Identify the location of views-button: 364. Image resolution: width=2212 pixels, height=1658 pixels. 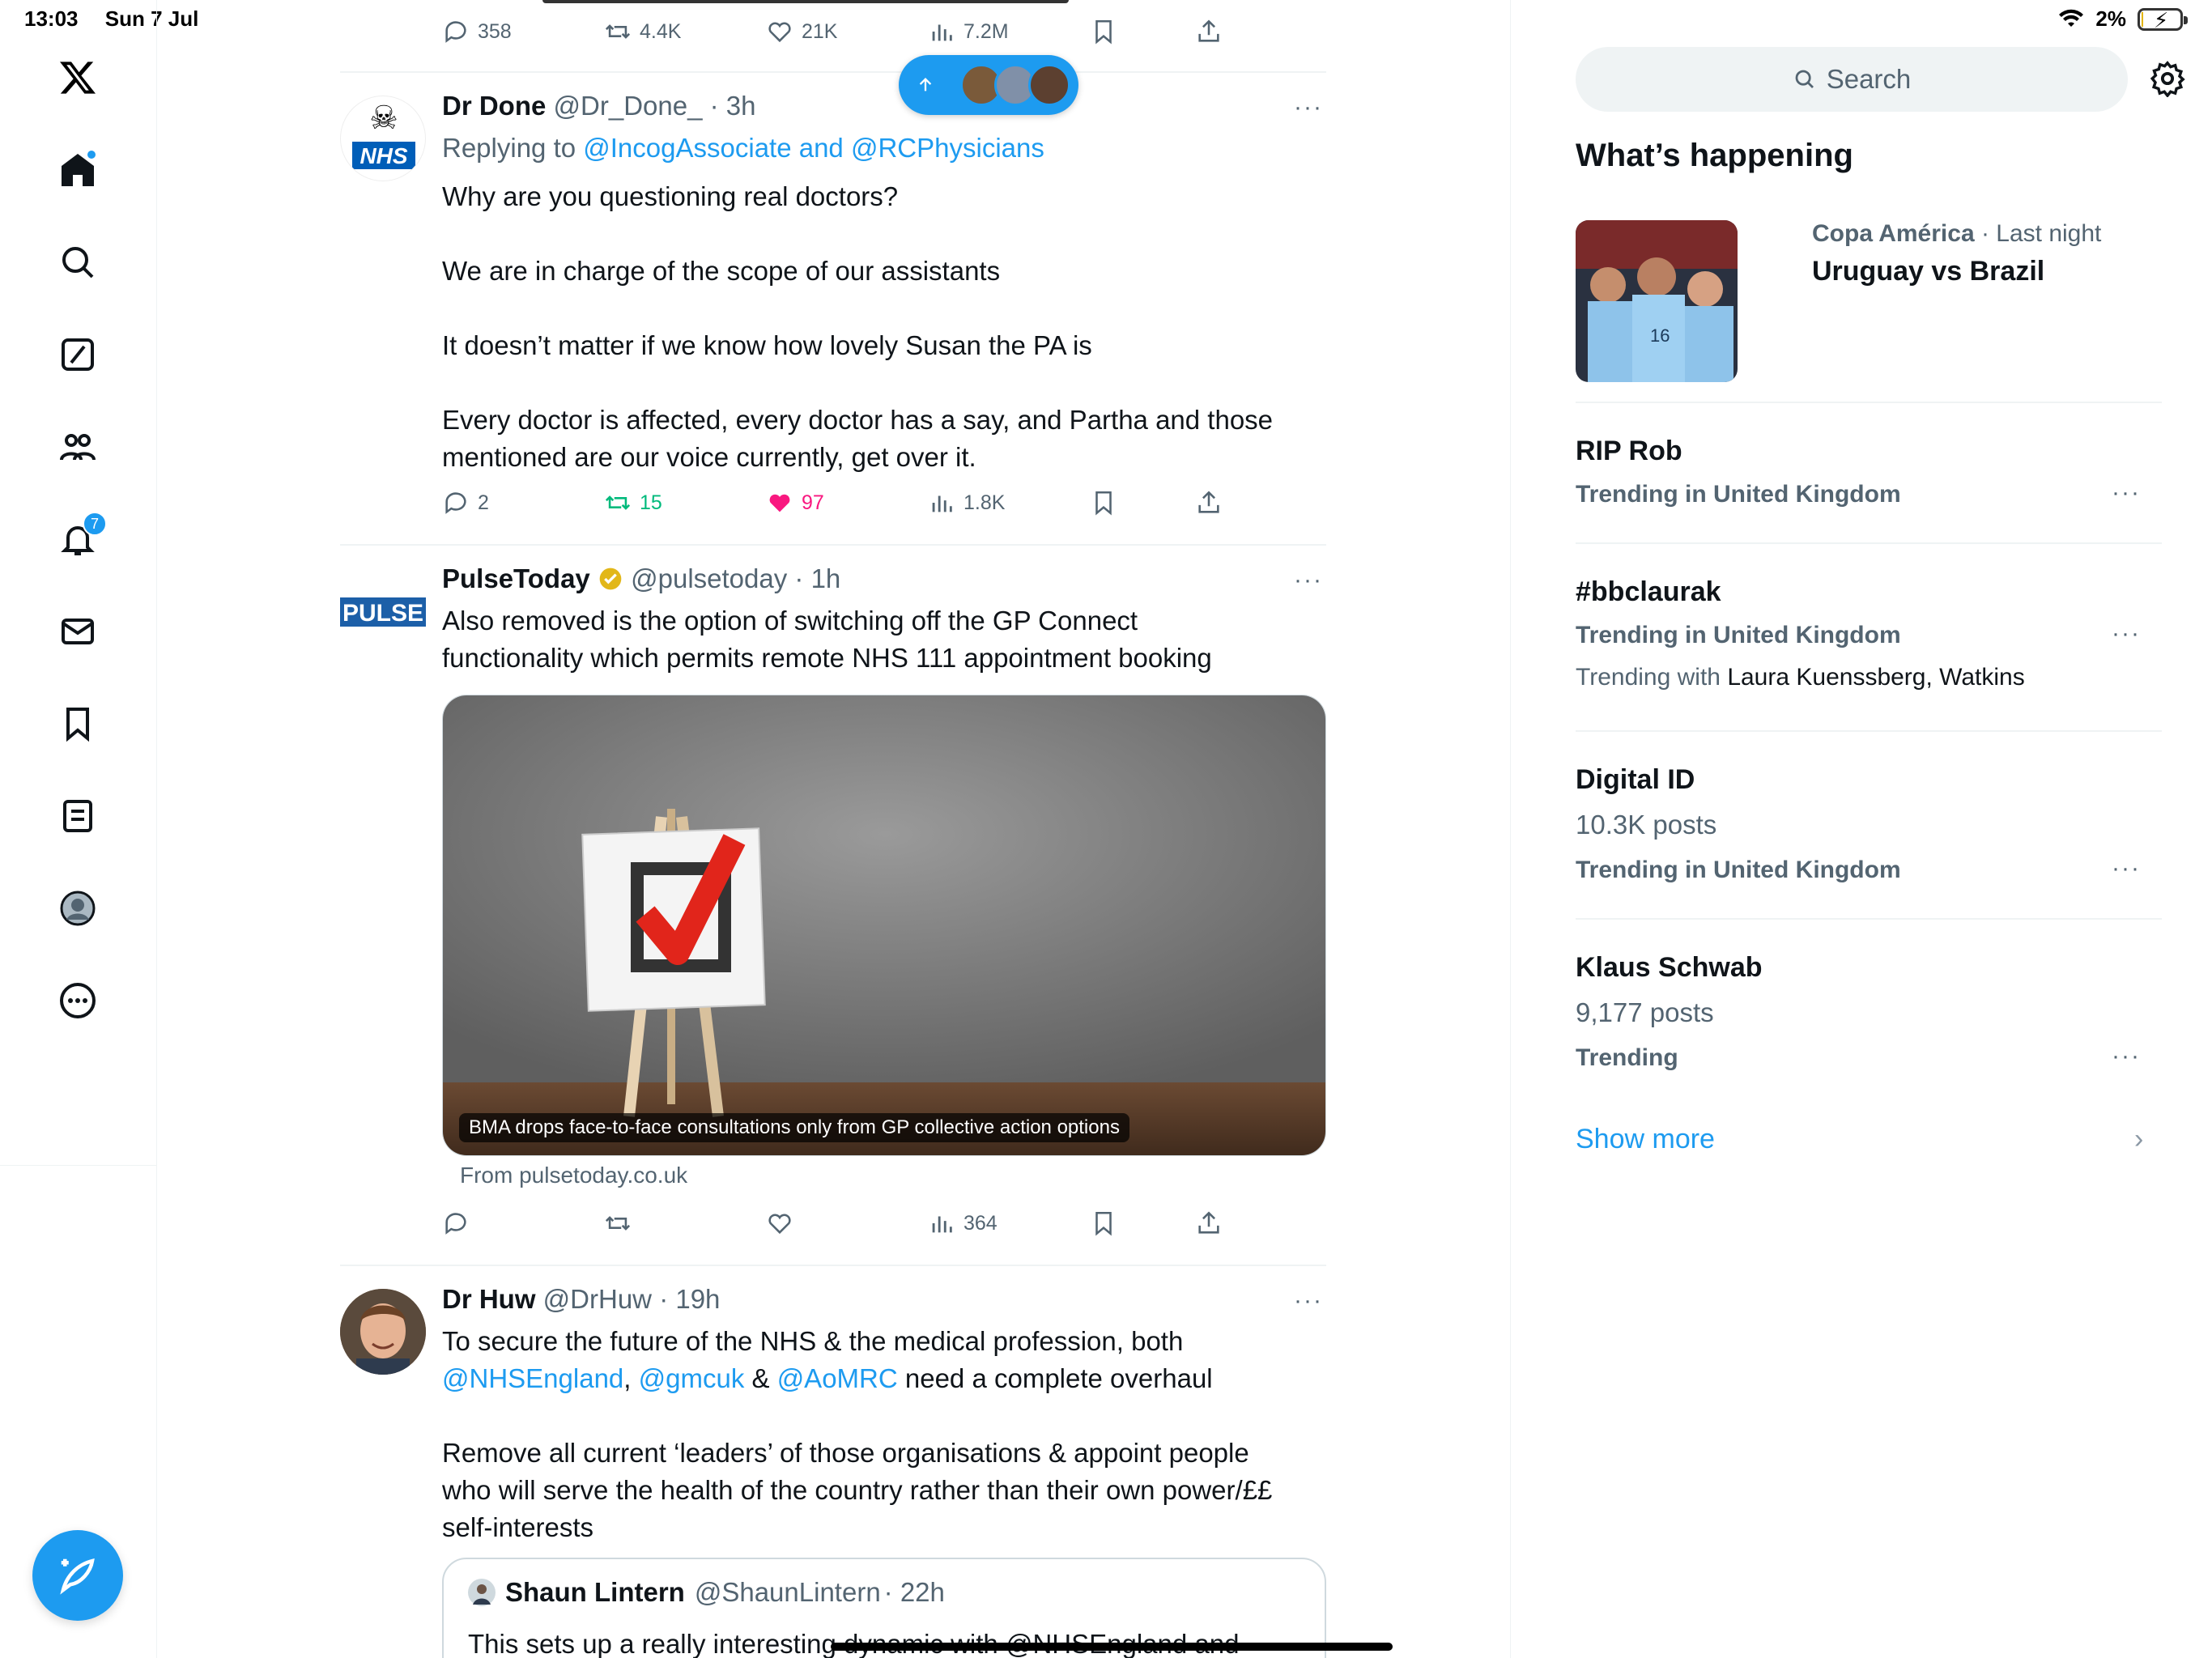
(963, 1223).